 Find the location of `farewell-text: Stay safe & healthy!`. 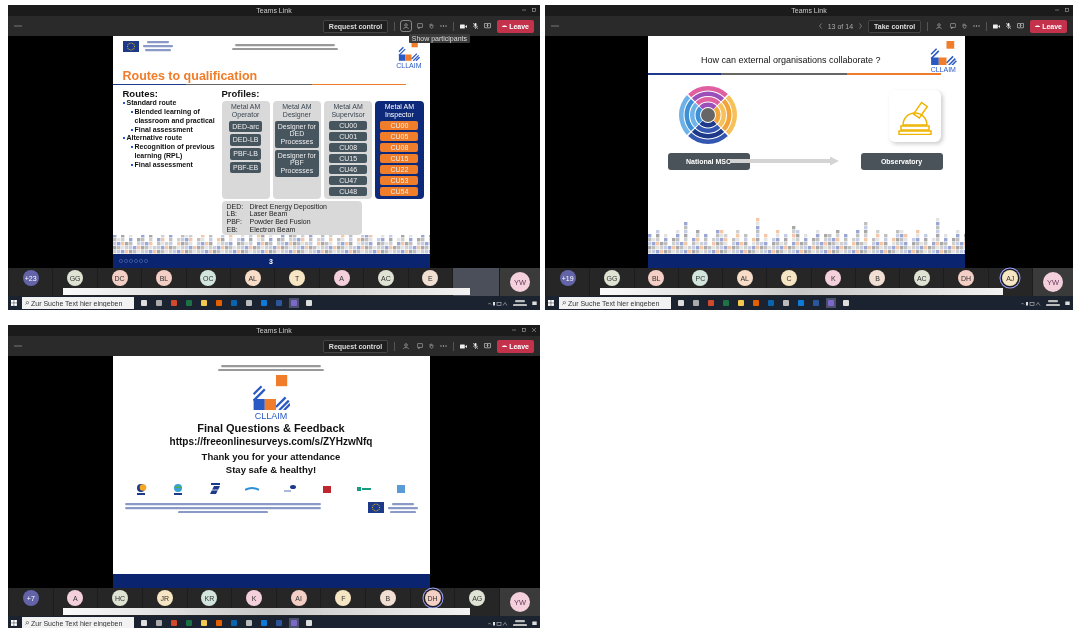

farewell-text: Stay safe & healthy! is located at coordinates (271, 470).